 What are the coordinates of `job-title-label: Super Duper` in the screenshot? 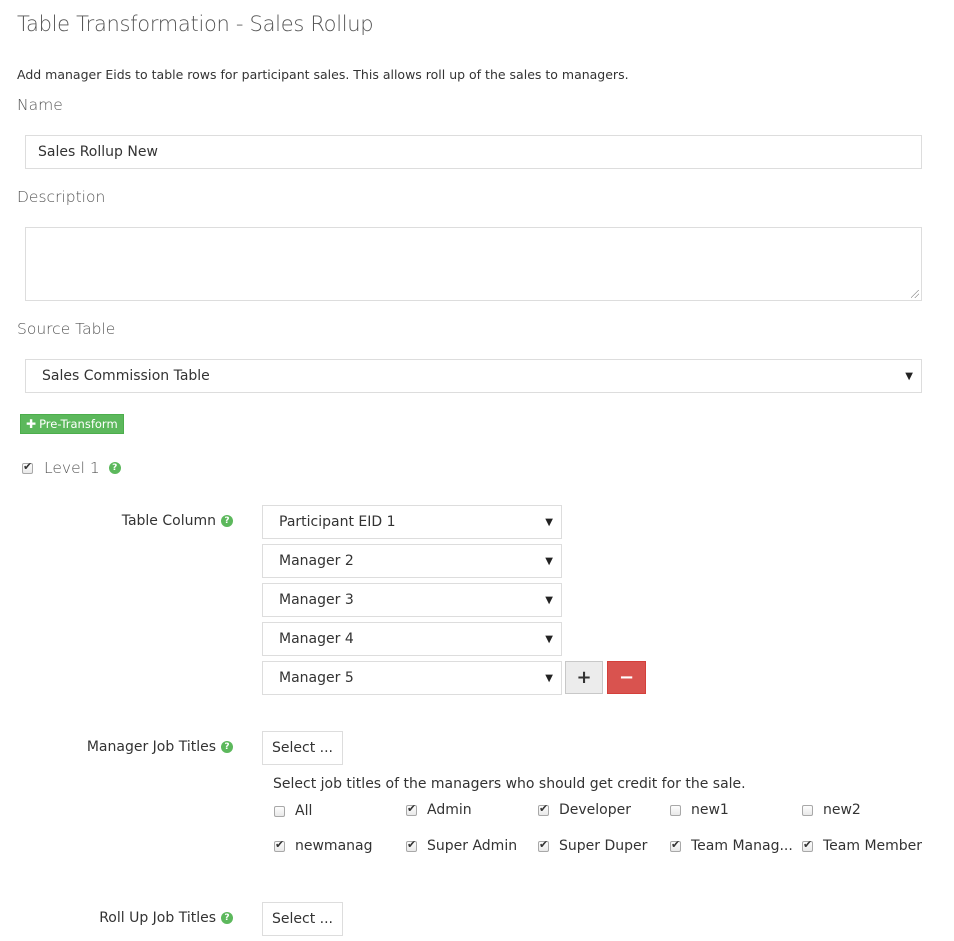 It's located at (603, 846).